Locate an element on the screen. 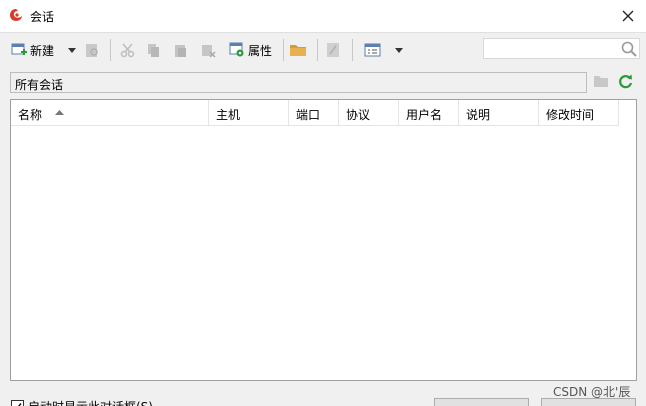  search-icon is located at coordinates (629, 49).